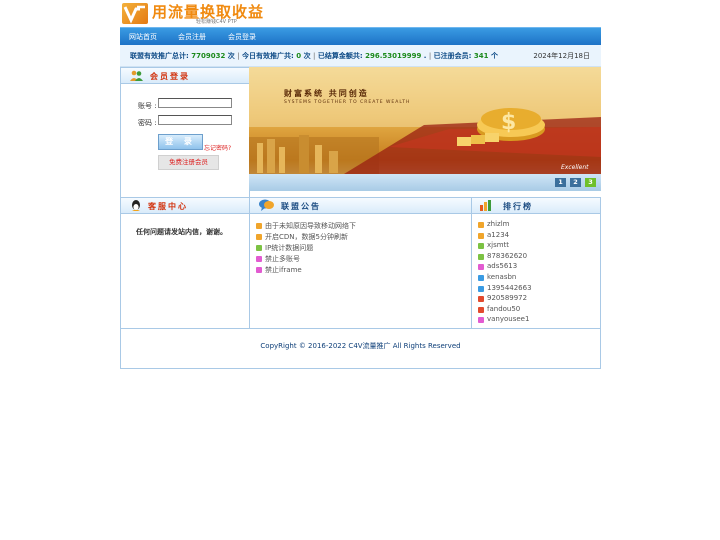  Describe the element at coordinates (393, 56) in the screenshot. I see `stat-amount-value: 296.53019999` at that location.